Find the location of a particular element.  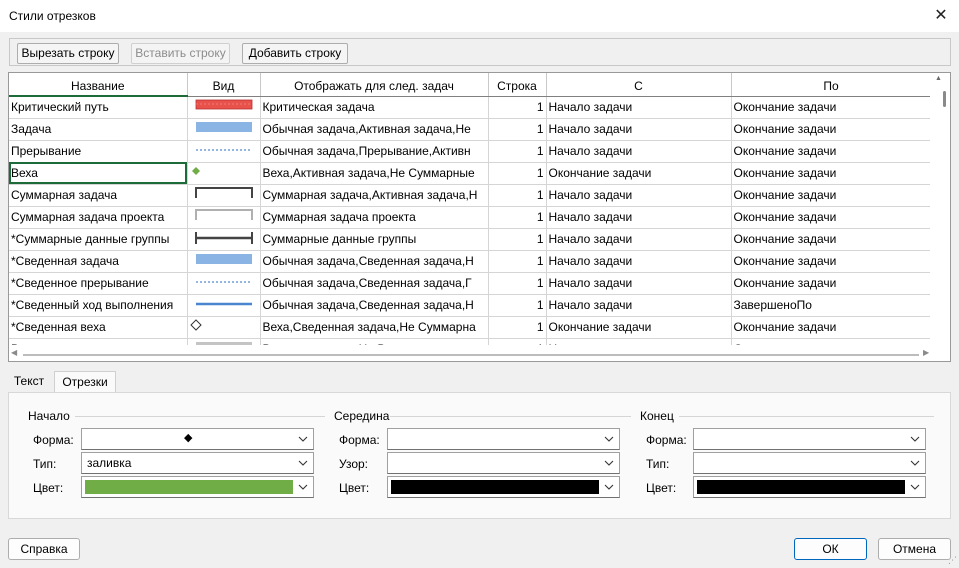

cancel-button: Отмена is located at coordinates (914, 549).